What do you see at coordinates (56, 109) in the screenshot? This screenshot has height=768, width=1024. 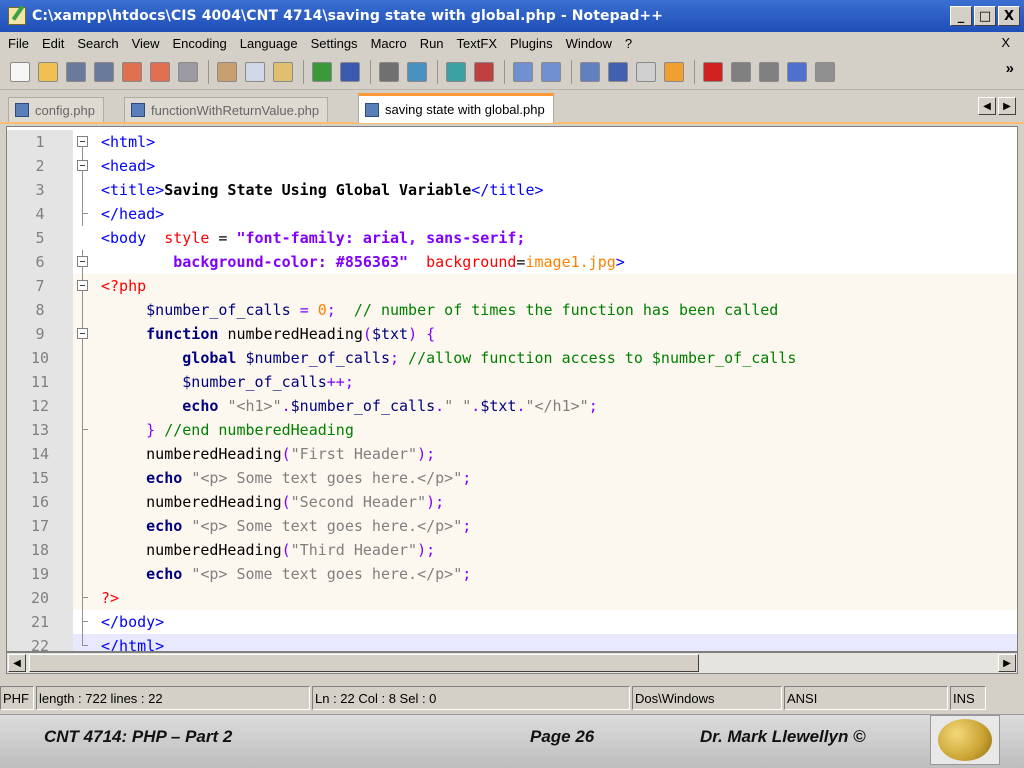 I see `tab-config-php: config.php` at bounding box center [56, 109].